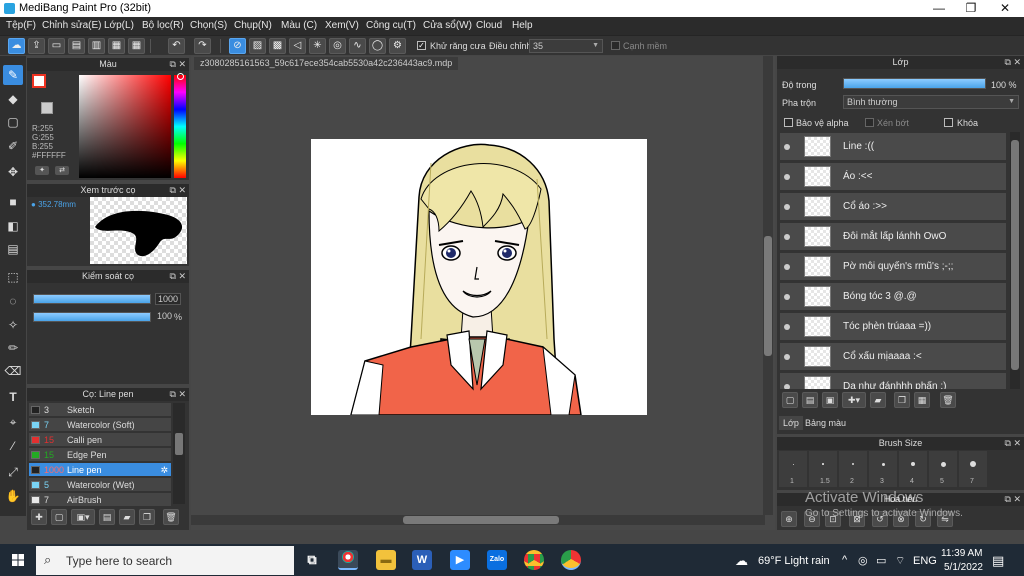 This screenshot has height=576, width=1024. What do you see at coordinates (237, 46) in the screenshot?
I see `snap-off-icon: ⊘` at bounding box center [237, 46].